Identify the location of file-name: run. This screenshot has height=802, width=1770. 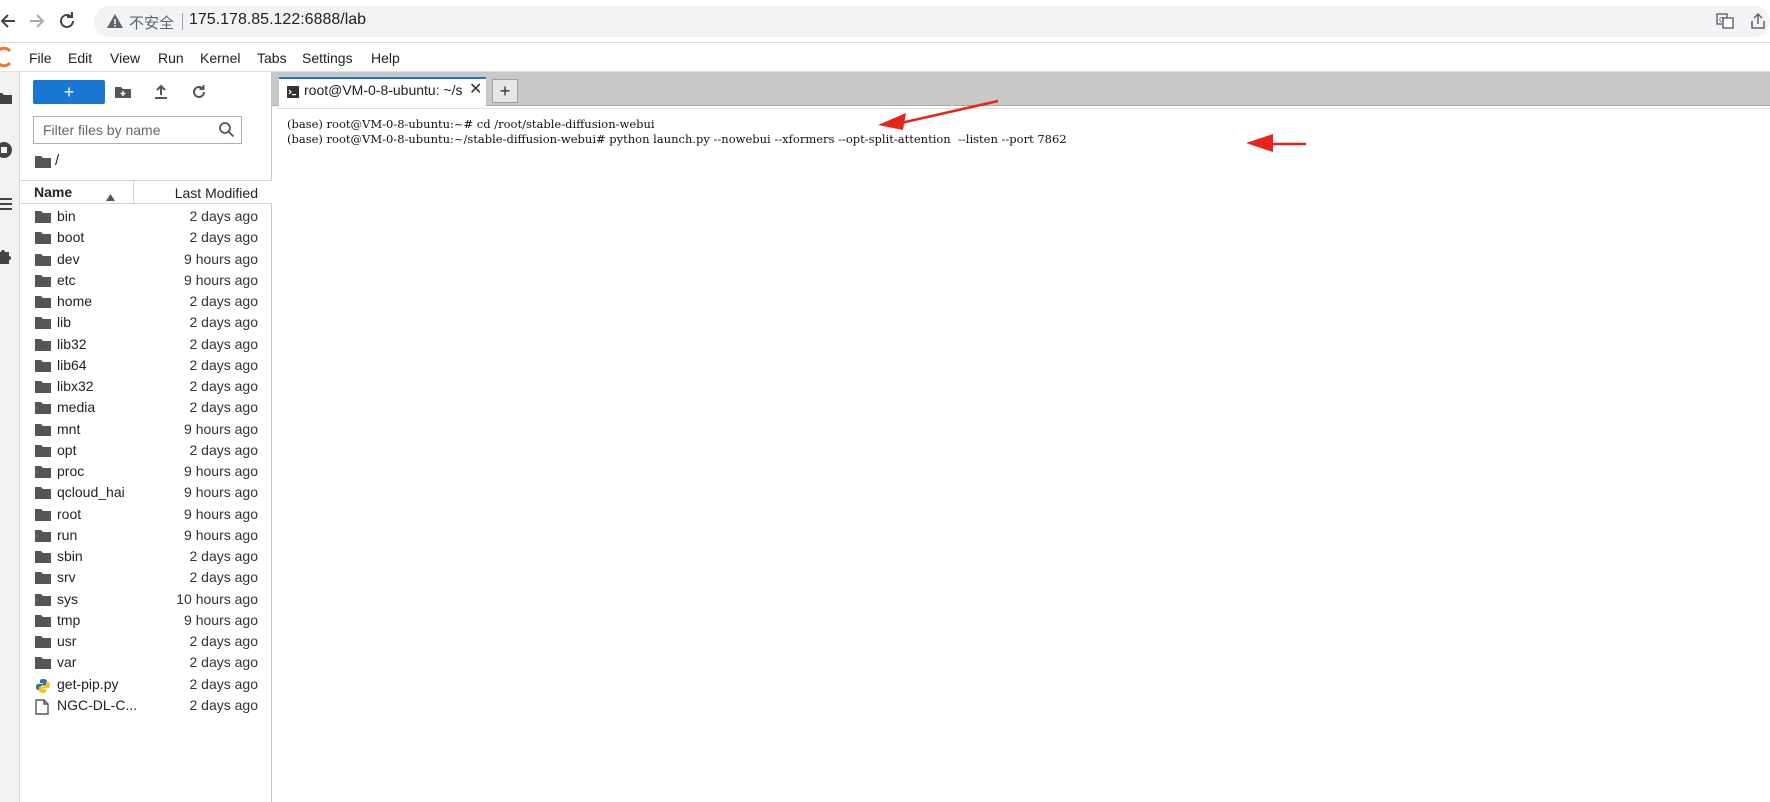
(67, 534).